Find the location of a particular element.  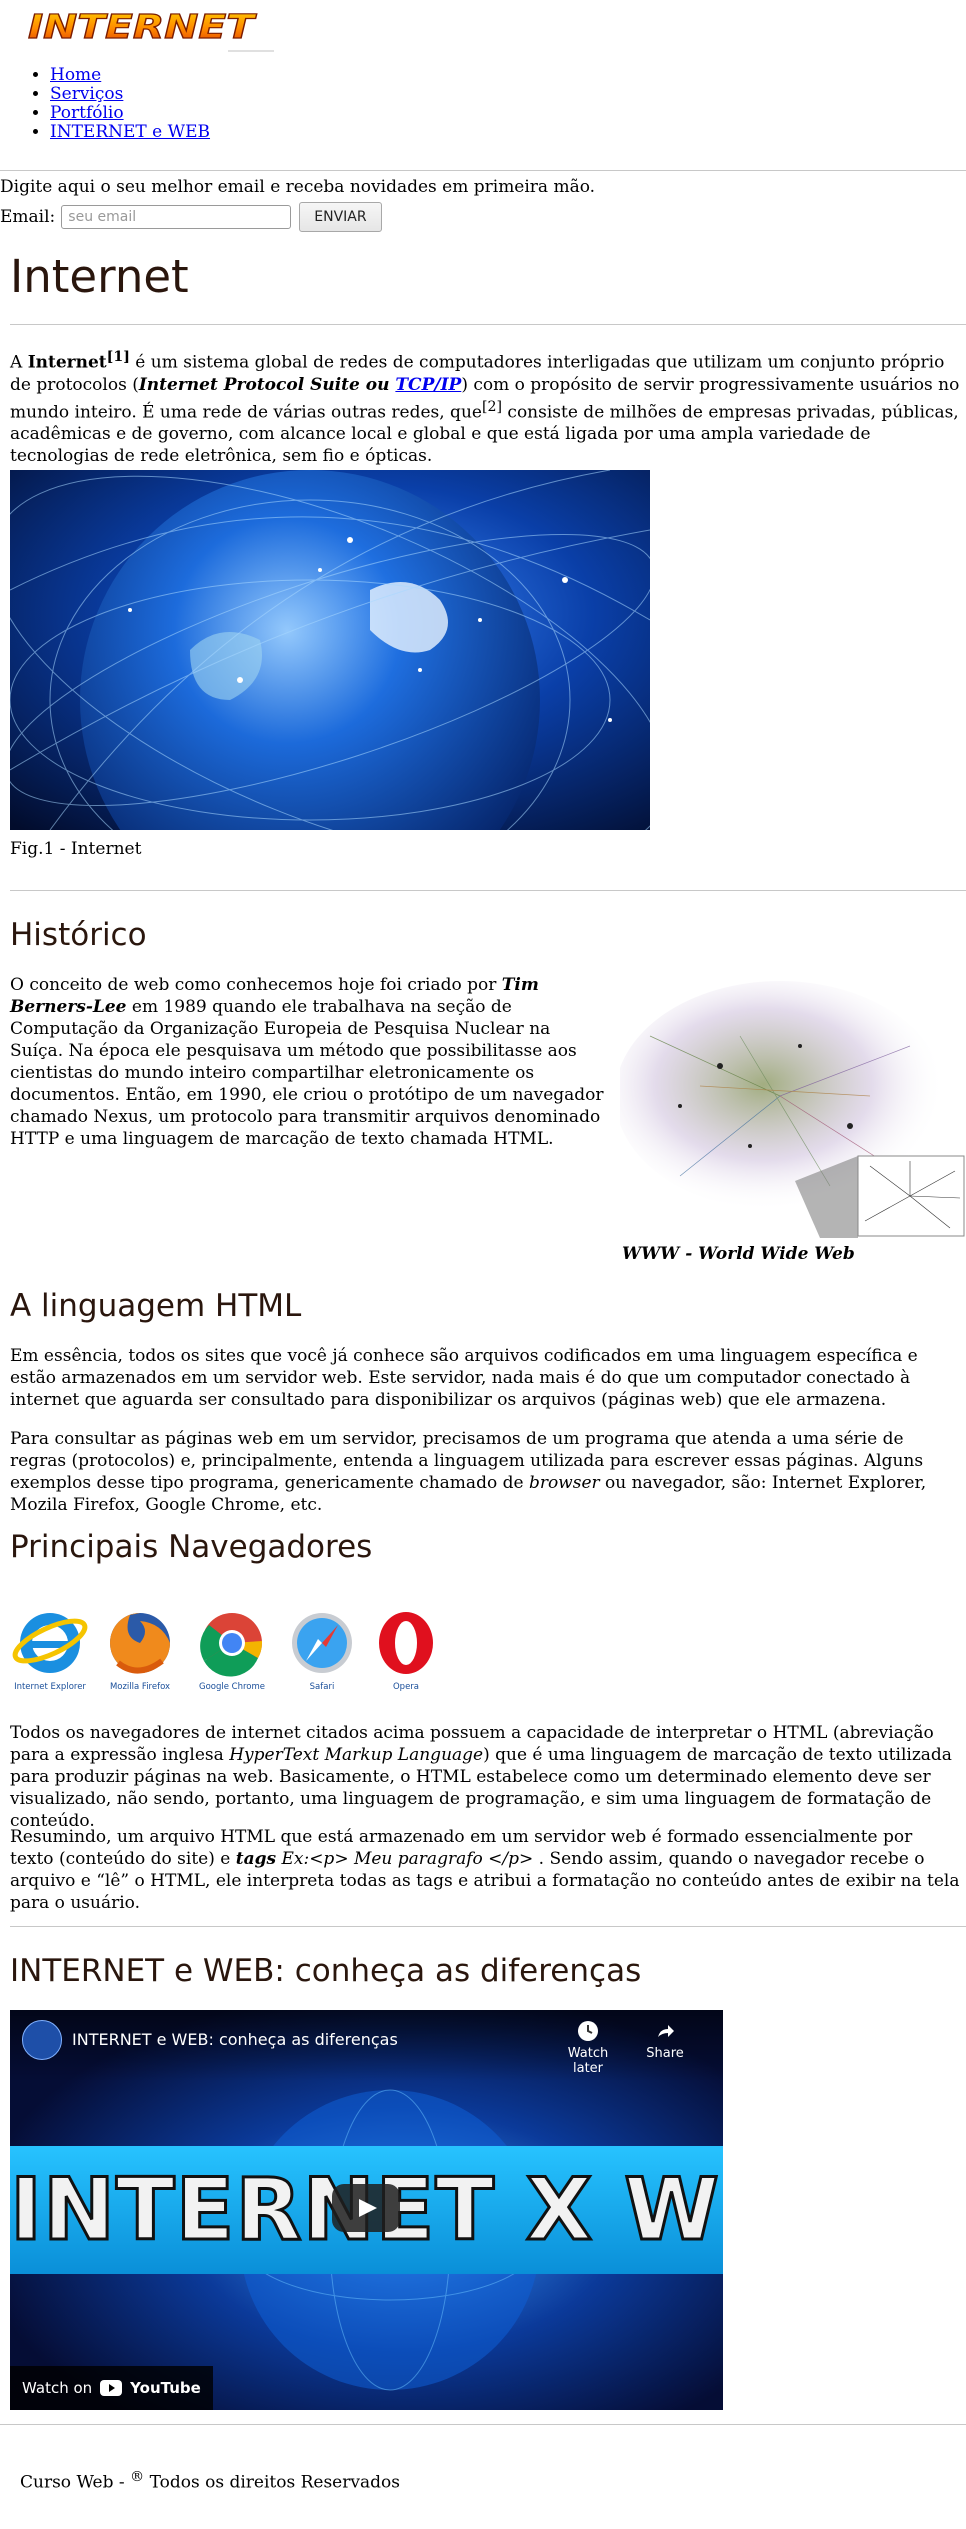

browser-label-opera: Opera is located at coordinates (406, 1687).